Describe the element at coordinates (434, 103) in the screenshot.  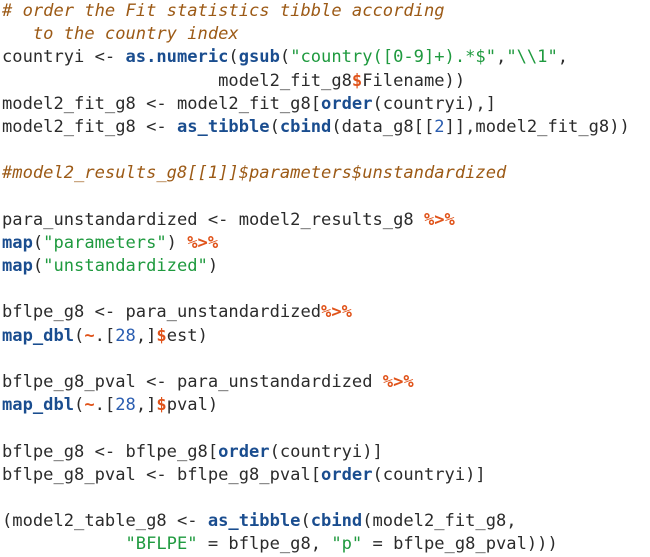
I see `code-token-plain: (countryi),]` at that location.